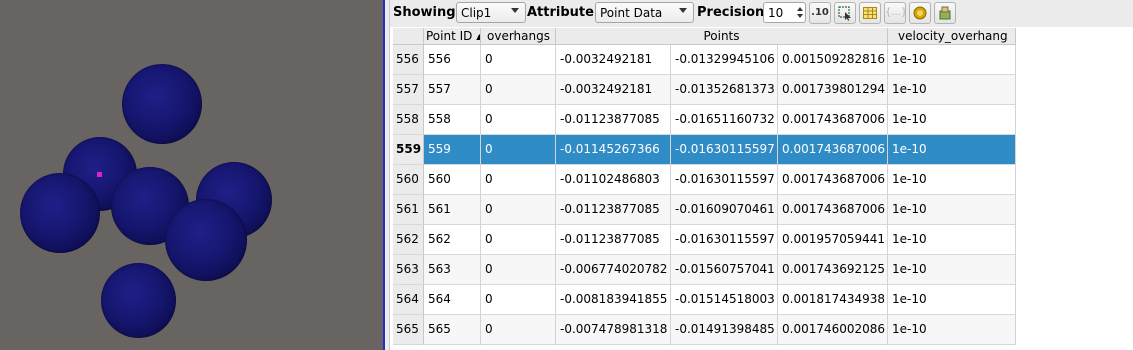 This screenshot has height=350, width=1133. I want to click on cell-point-id: 560, so click(452, 180).